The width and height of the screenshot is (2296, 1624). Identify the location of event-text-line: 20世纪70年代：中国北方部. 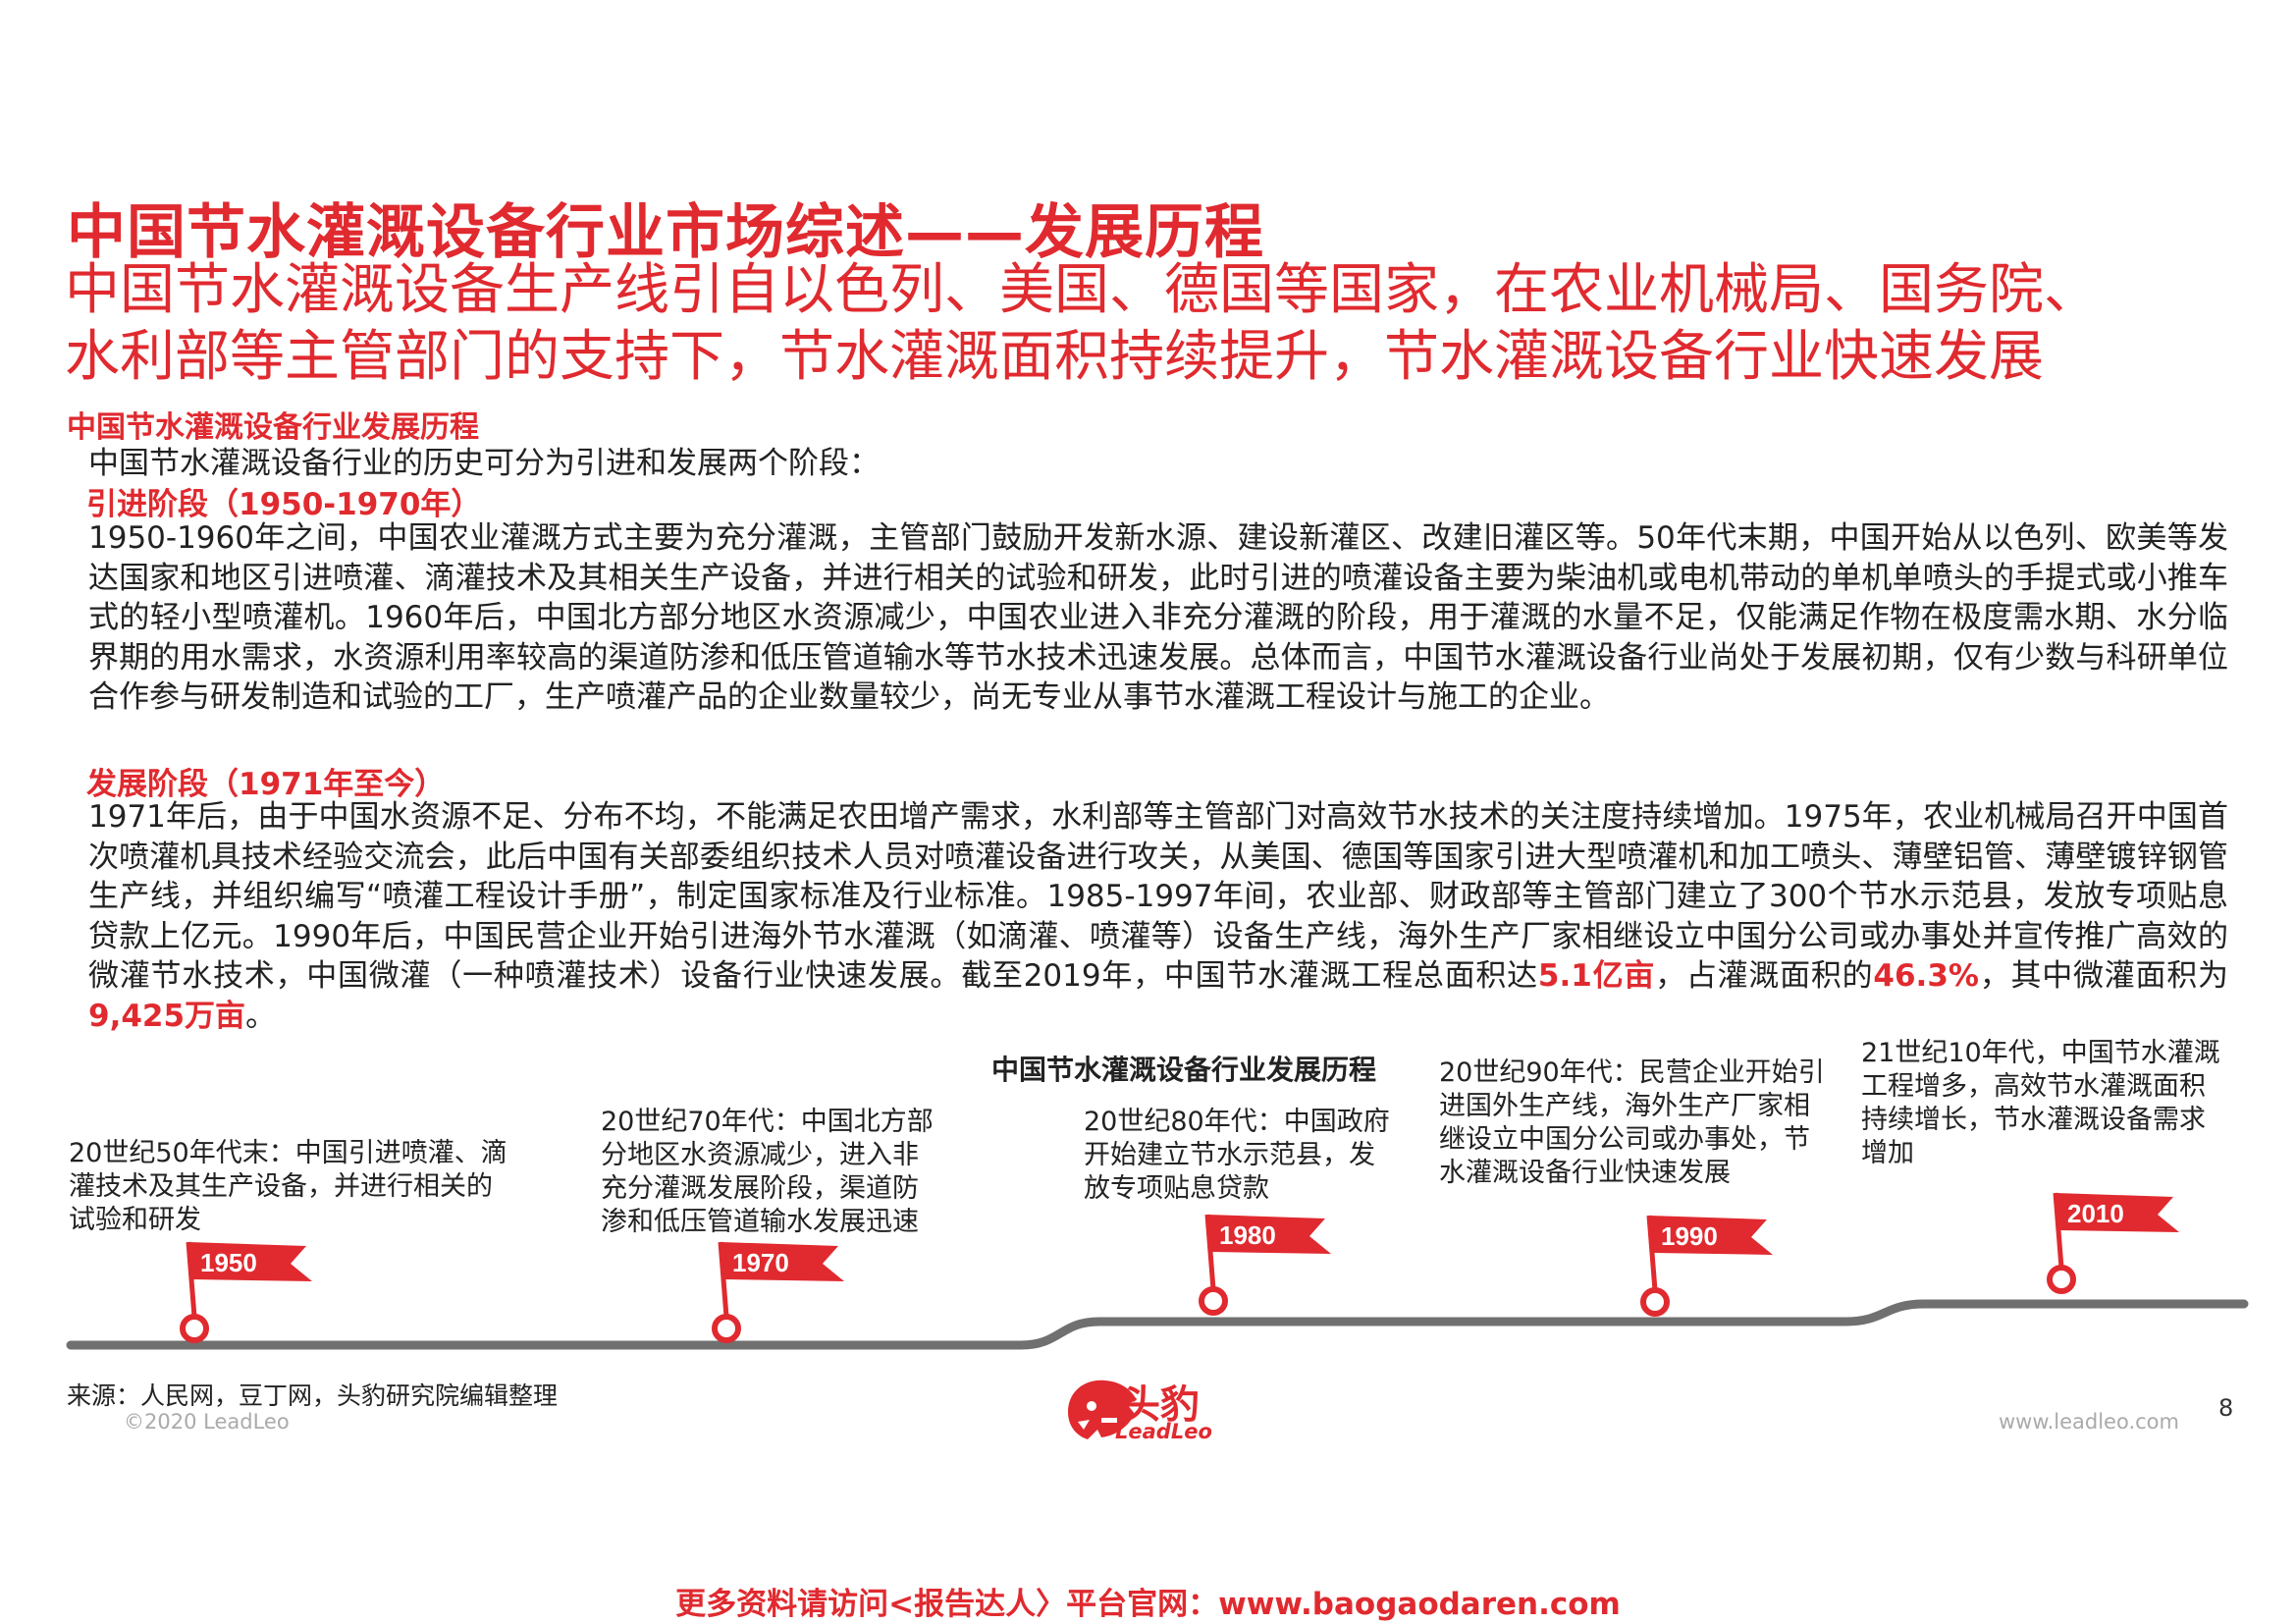
(767, 1122).